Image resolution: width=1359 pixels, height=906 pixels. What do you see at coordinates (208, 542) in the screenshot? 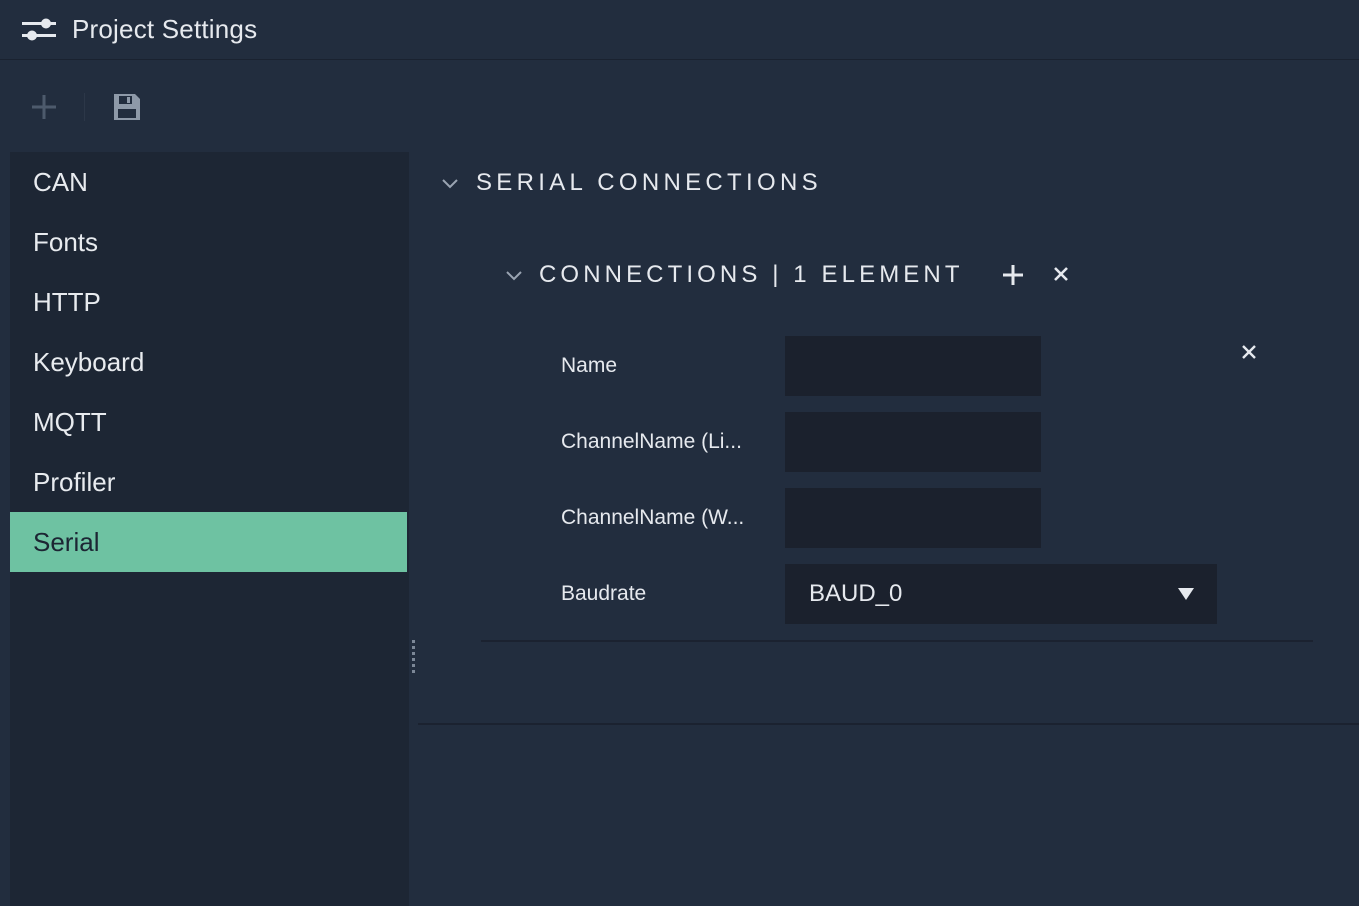
I see `sidebar-item-serial: Serial` at bounding box center [208, 542].